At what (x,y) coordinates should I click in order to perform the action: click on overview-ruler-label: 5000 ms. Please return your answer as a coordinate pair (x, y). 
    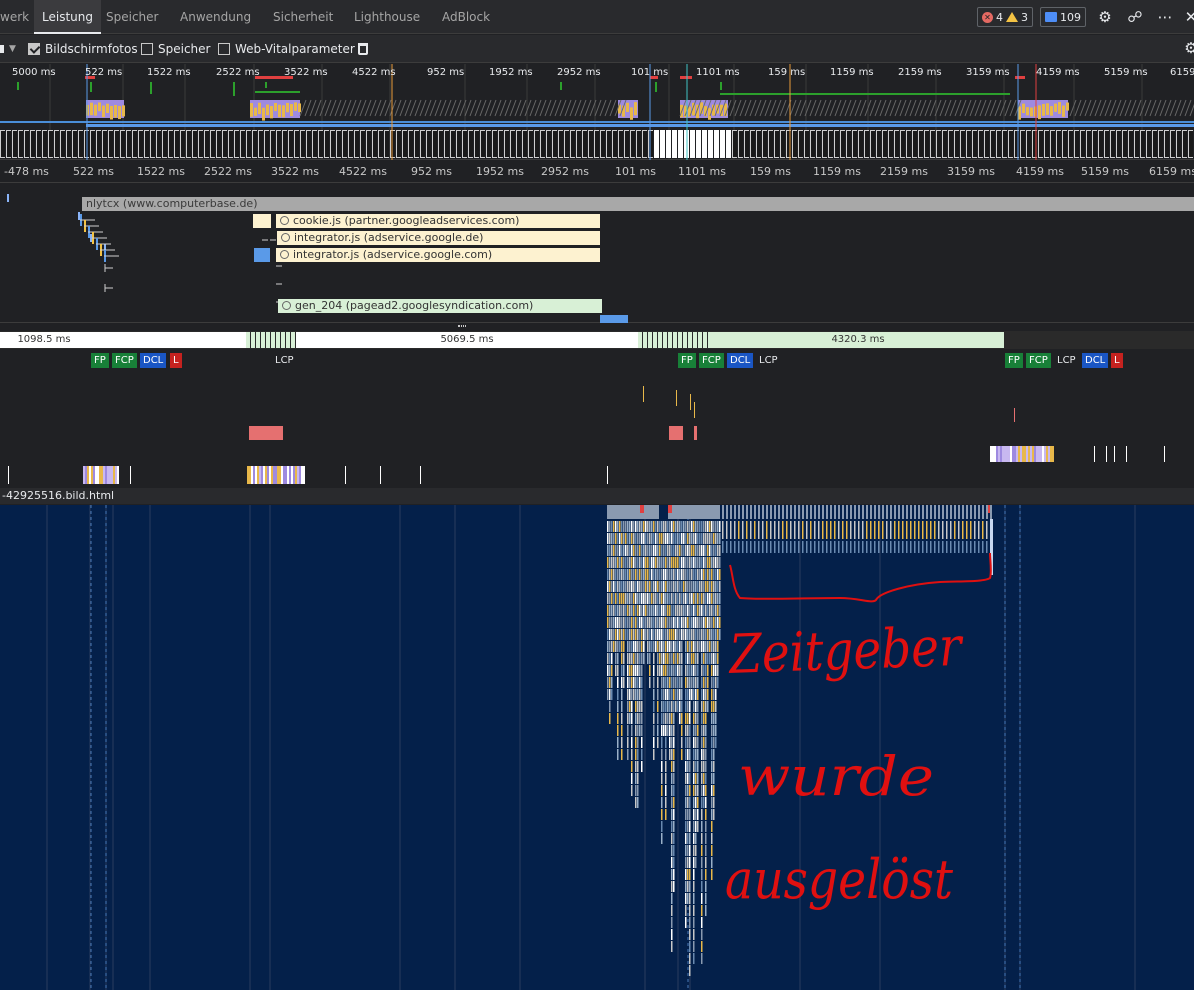
    Looking at the image, I should click on (34, 72).